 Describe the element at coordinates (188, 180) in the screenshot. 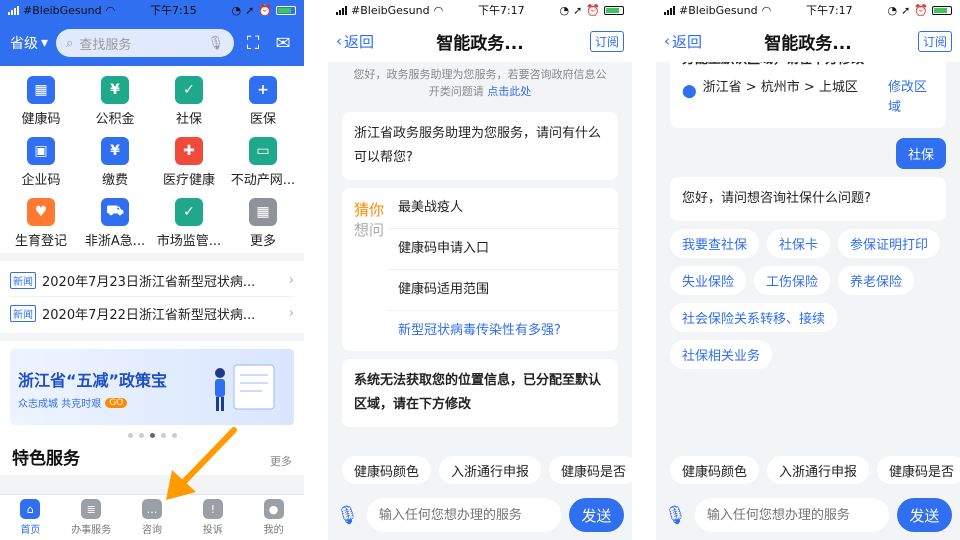

I see `service-label: 医疗健康` at that location.